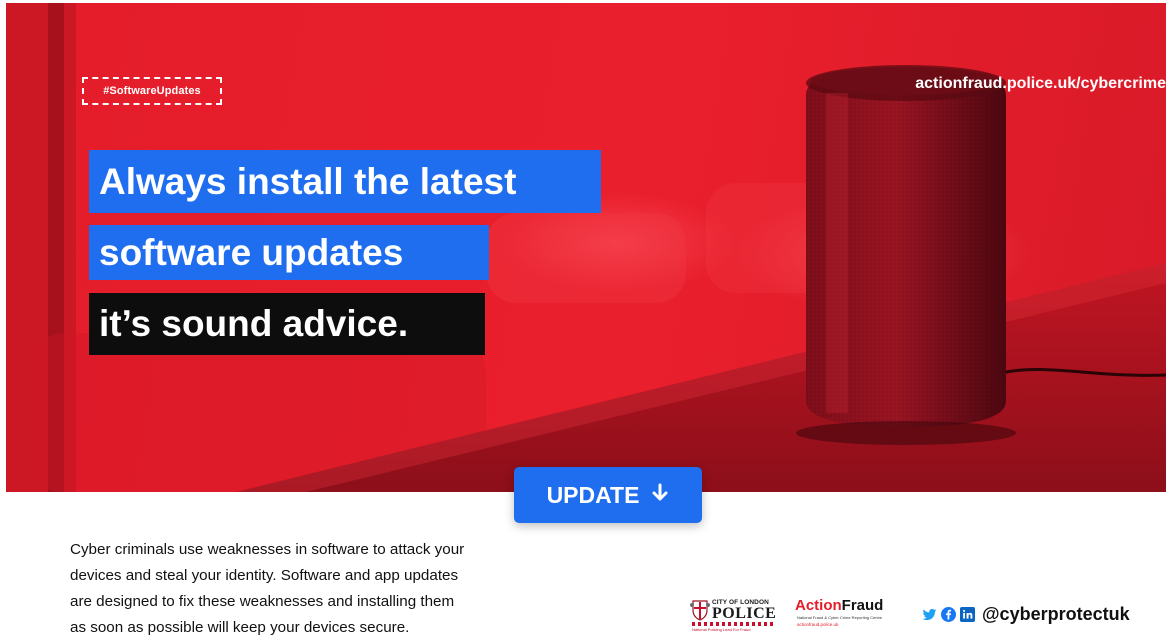 This screenshot has height=639, width=1168. What do you see at coordinates (929, 614) in the screenshot?
I see `twitter-icon` at bounding box center [929, 614].